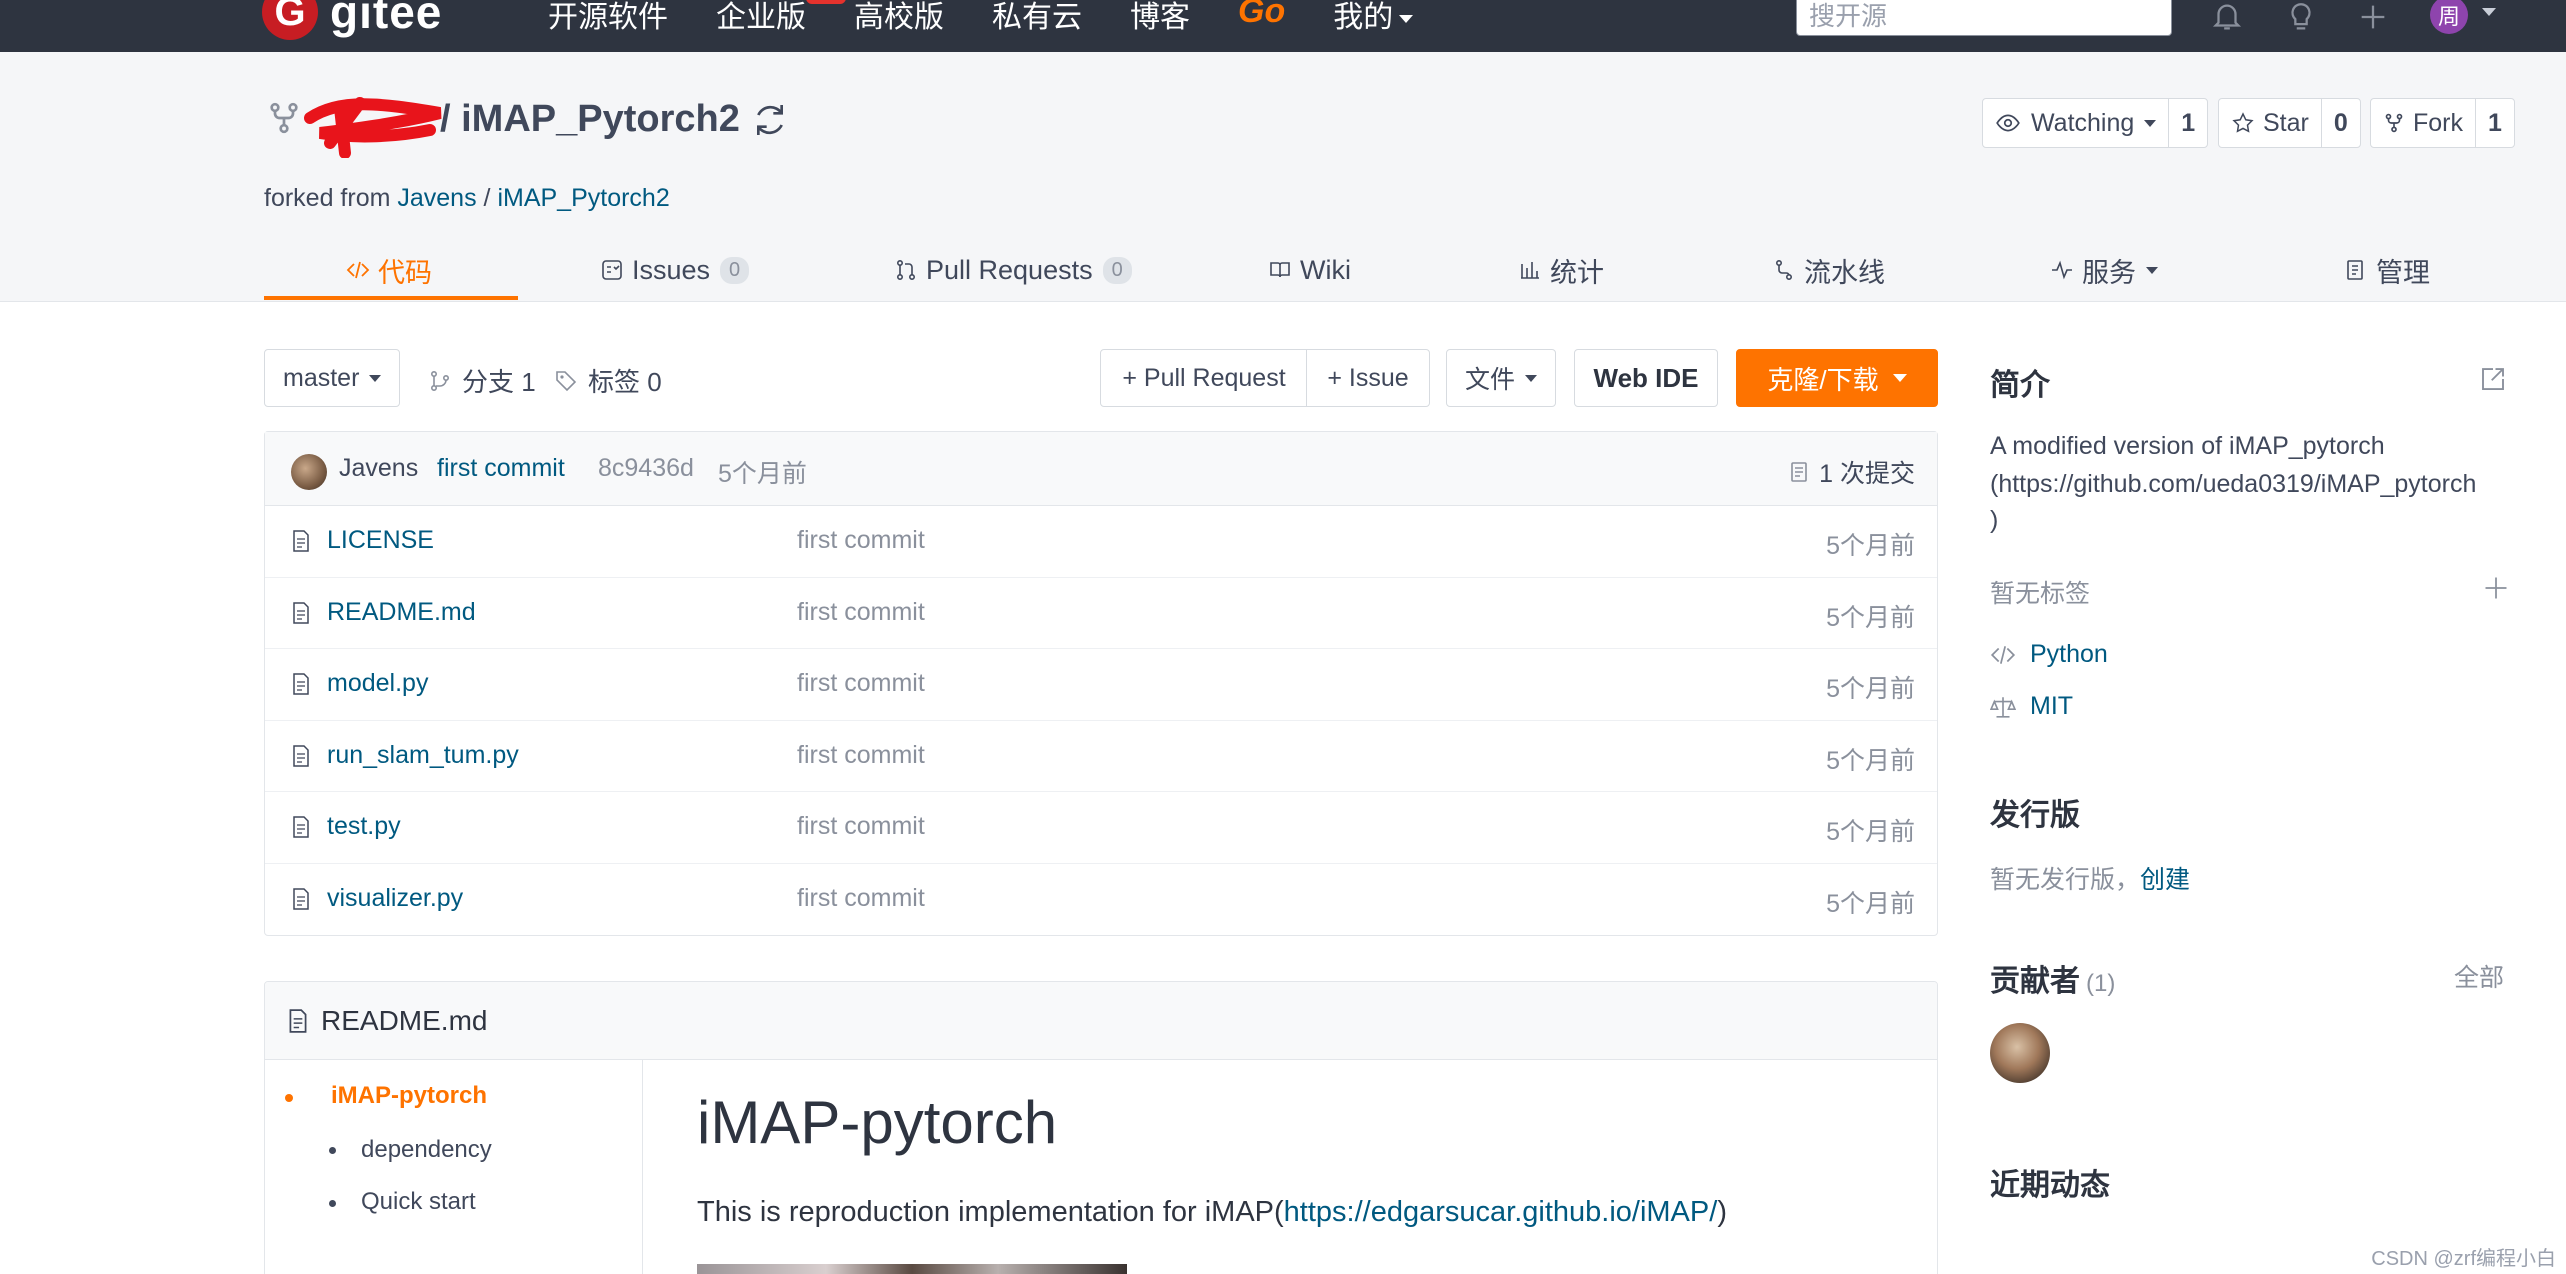 The width and height of the screenshot is (2566, 1274). What do you see at coordinates (401, 612) in the screenshot?
I see `file-name-link: README.md` at bounding box center [401, 612].